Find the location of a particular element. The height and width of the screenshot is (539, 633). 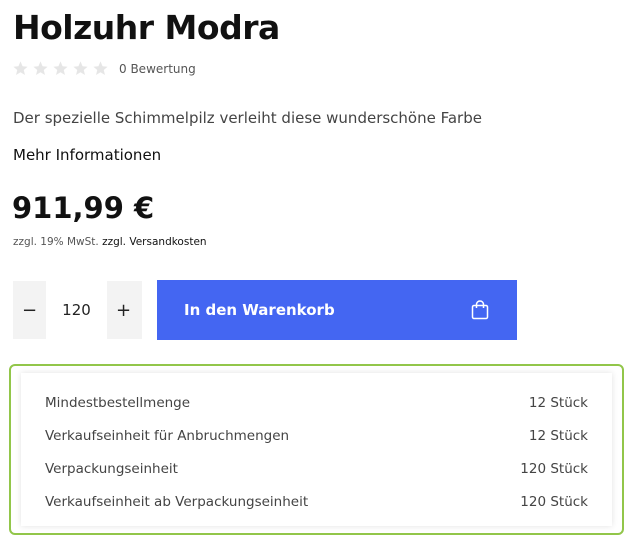

quantity-stepper: − + is located at coordinates (77, 310).